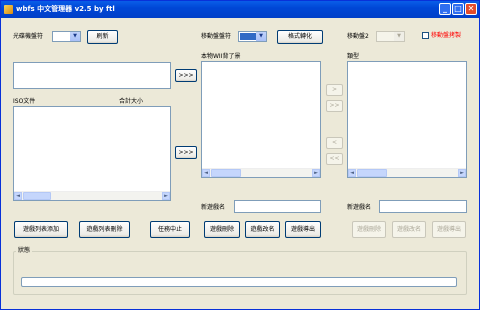  I want to click on mid-export-game-button: 遊戲導出, so click(303, 229).